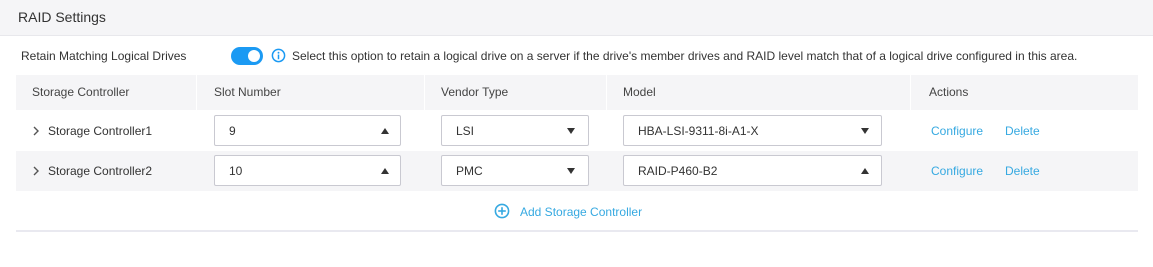 Image resolution: width=1153 pixels, height=267 pixels. What do you see at coordinates (502, 211) in the screenshot?
I see `plus-circle-icon` at bounding box center [502, 211].